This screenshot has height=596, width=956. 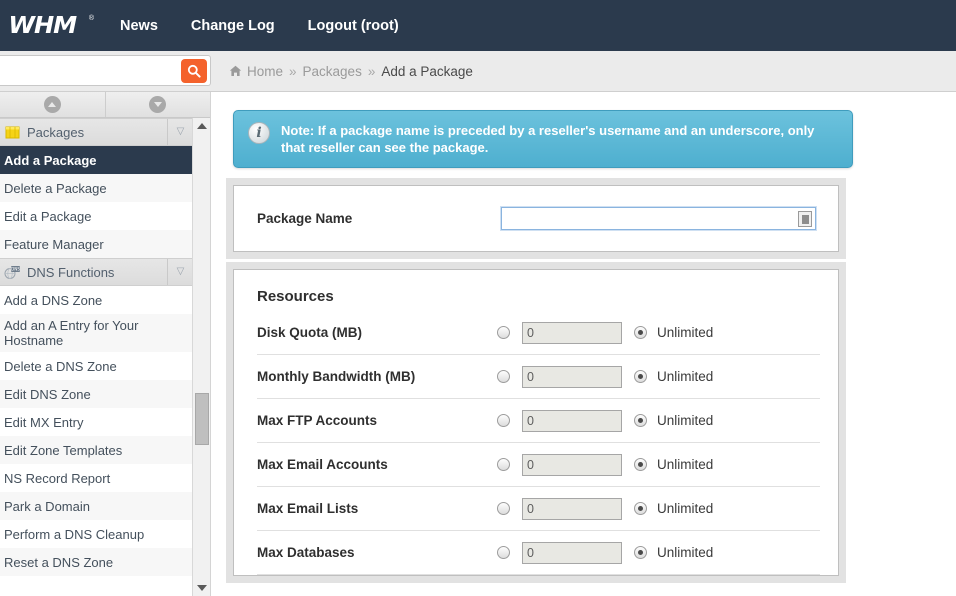 I want to click on sidebar-group-label: Packages, so click(x=56, y=132).